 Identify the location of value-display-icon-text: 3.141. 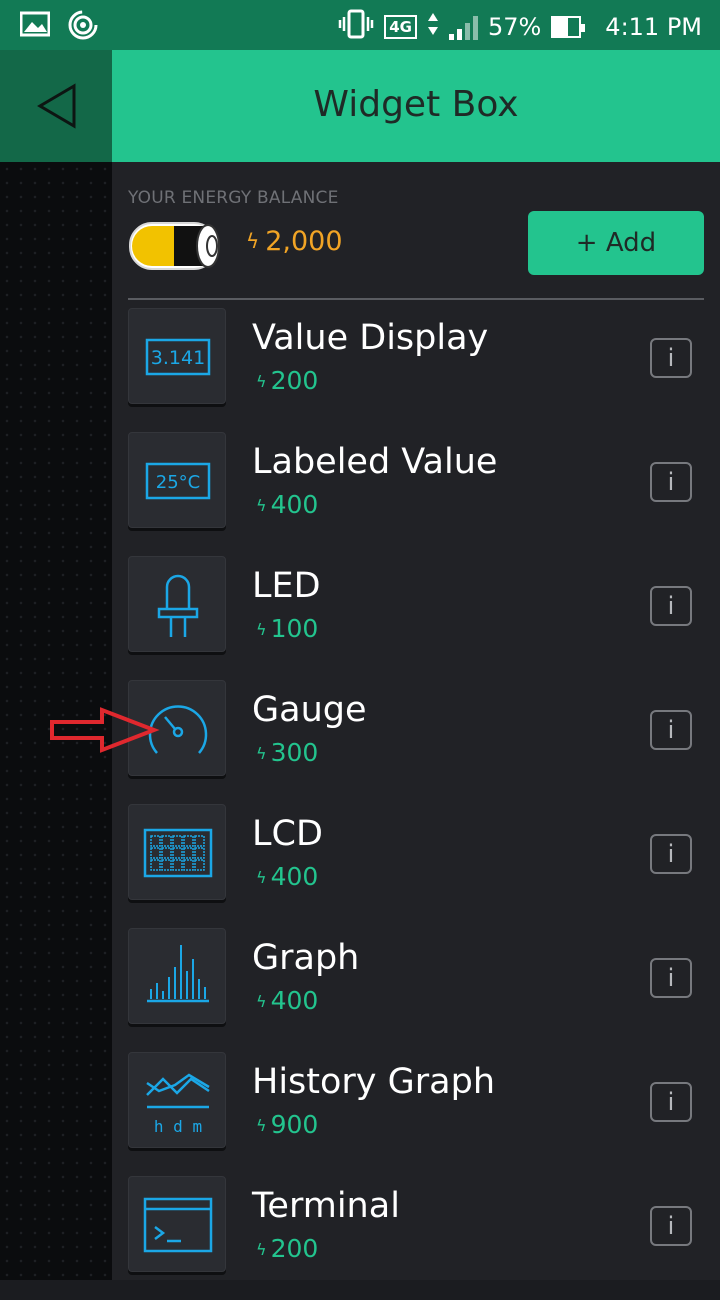
(178, 358).